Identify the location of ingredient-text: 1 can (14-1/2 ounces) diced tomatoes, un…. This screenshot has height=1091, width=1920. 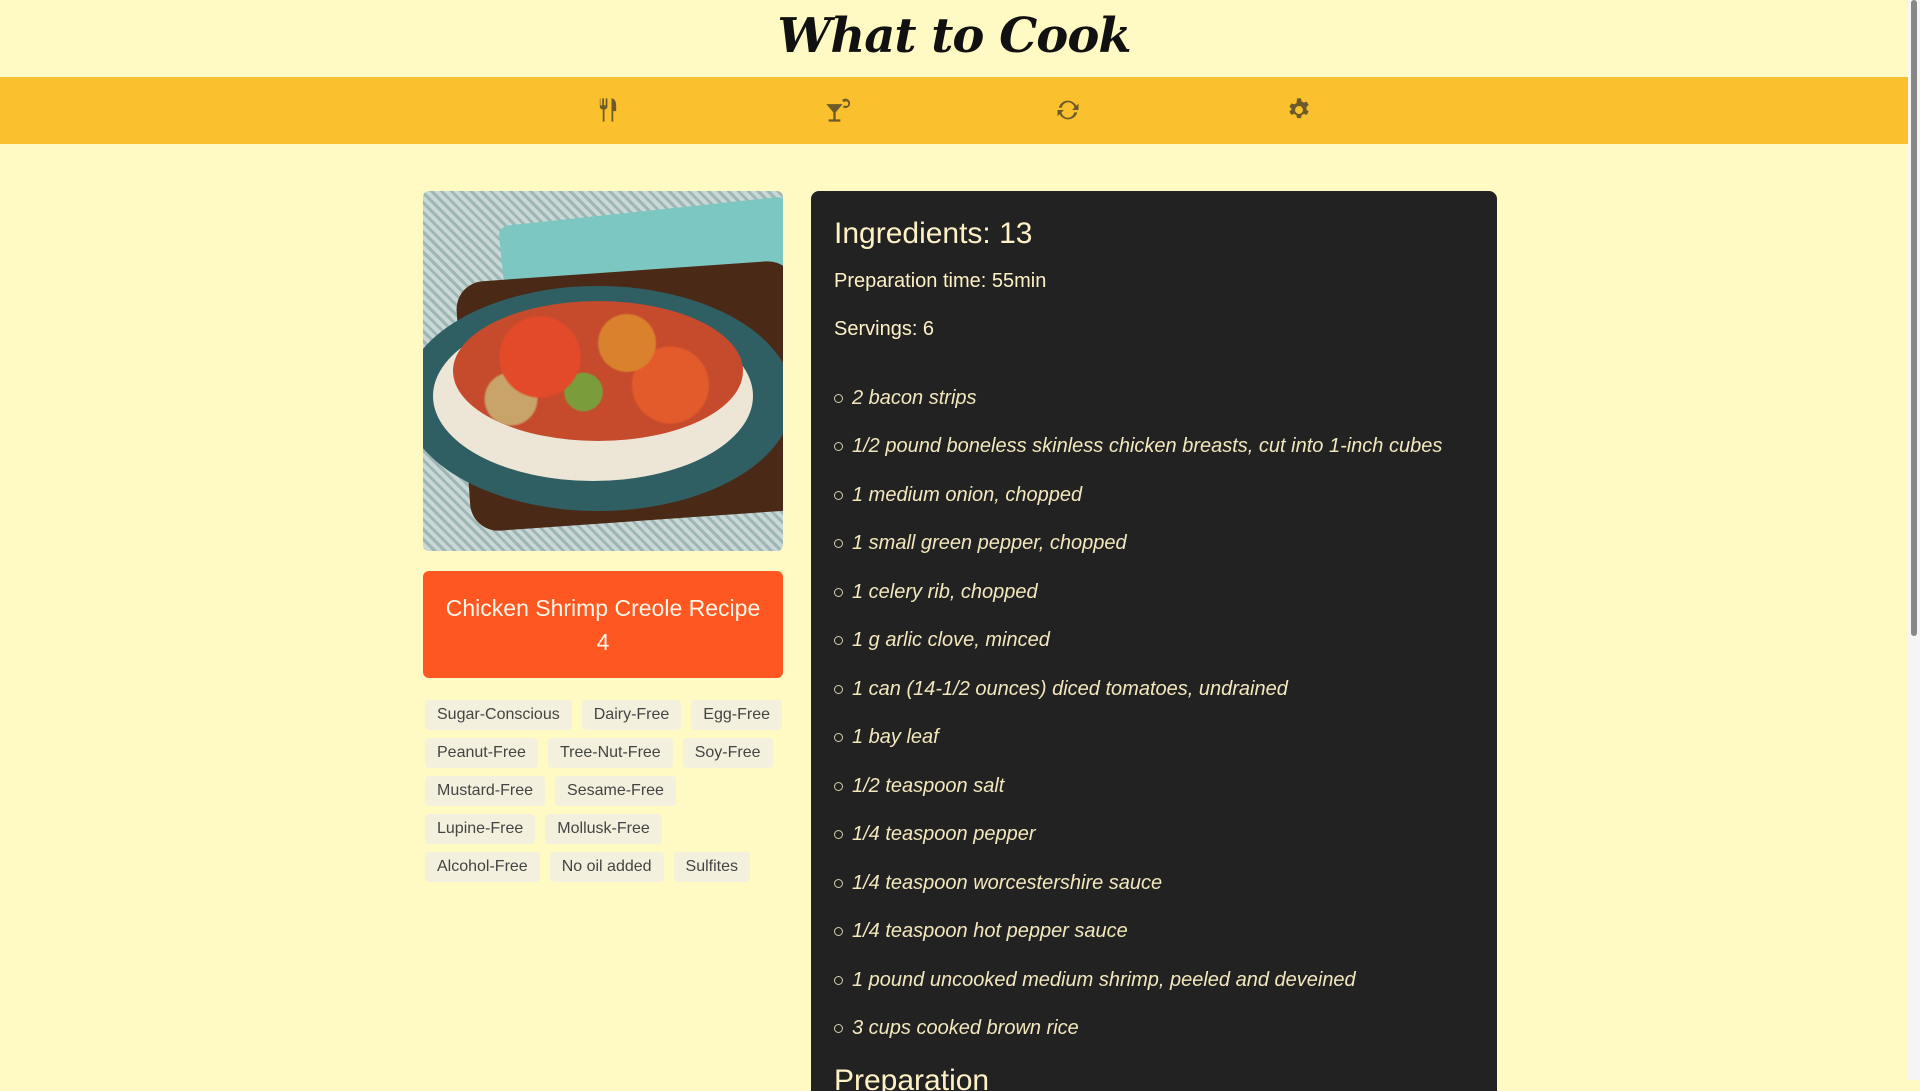
(1070, 688).